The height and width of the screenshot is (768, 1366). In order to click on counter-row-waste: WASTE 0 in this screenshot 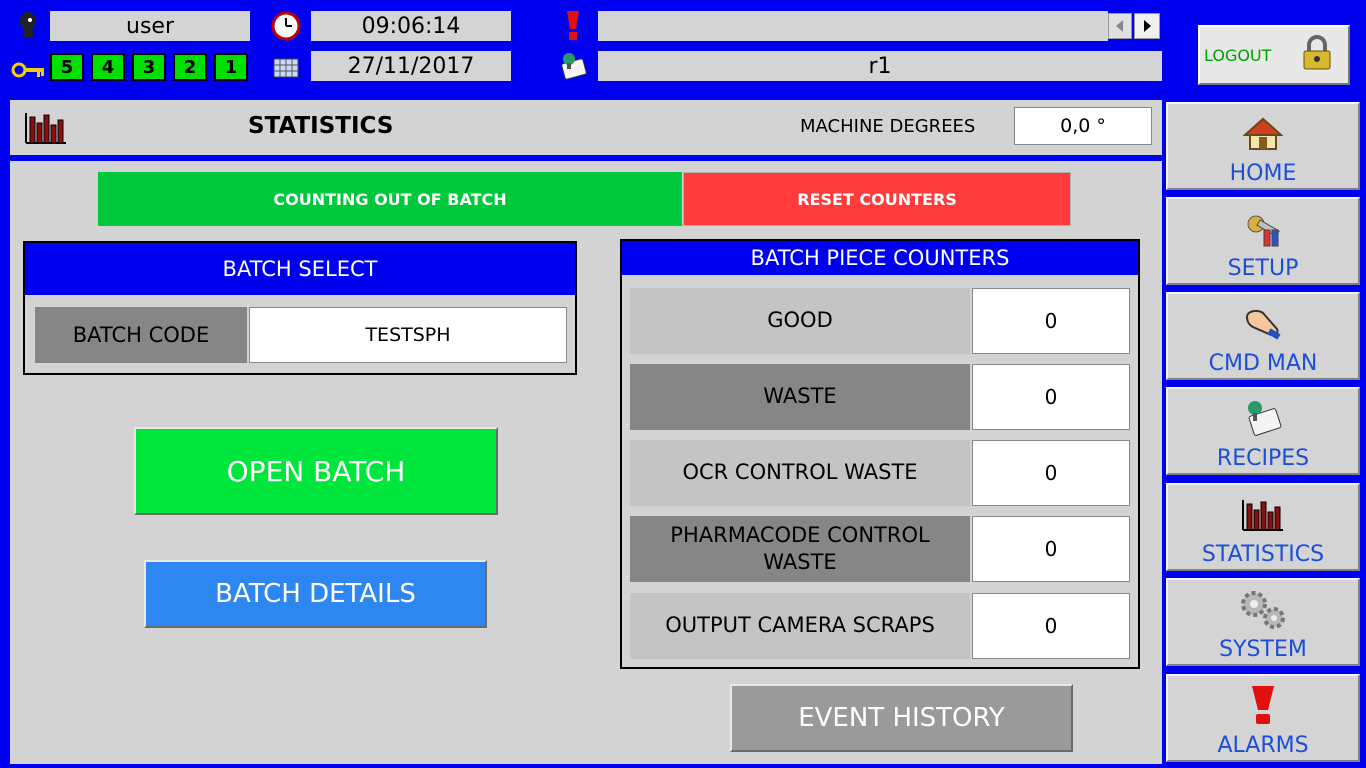, I will do `click(880, 397)`.